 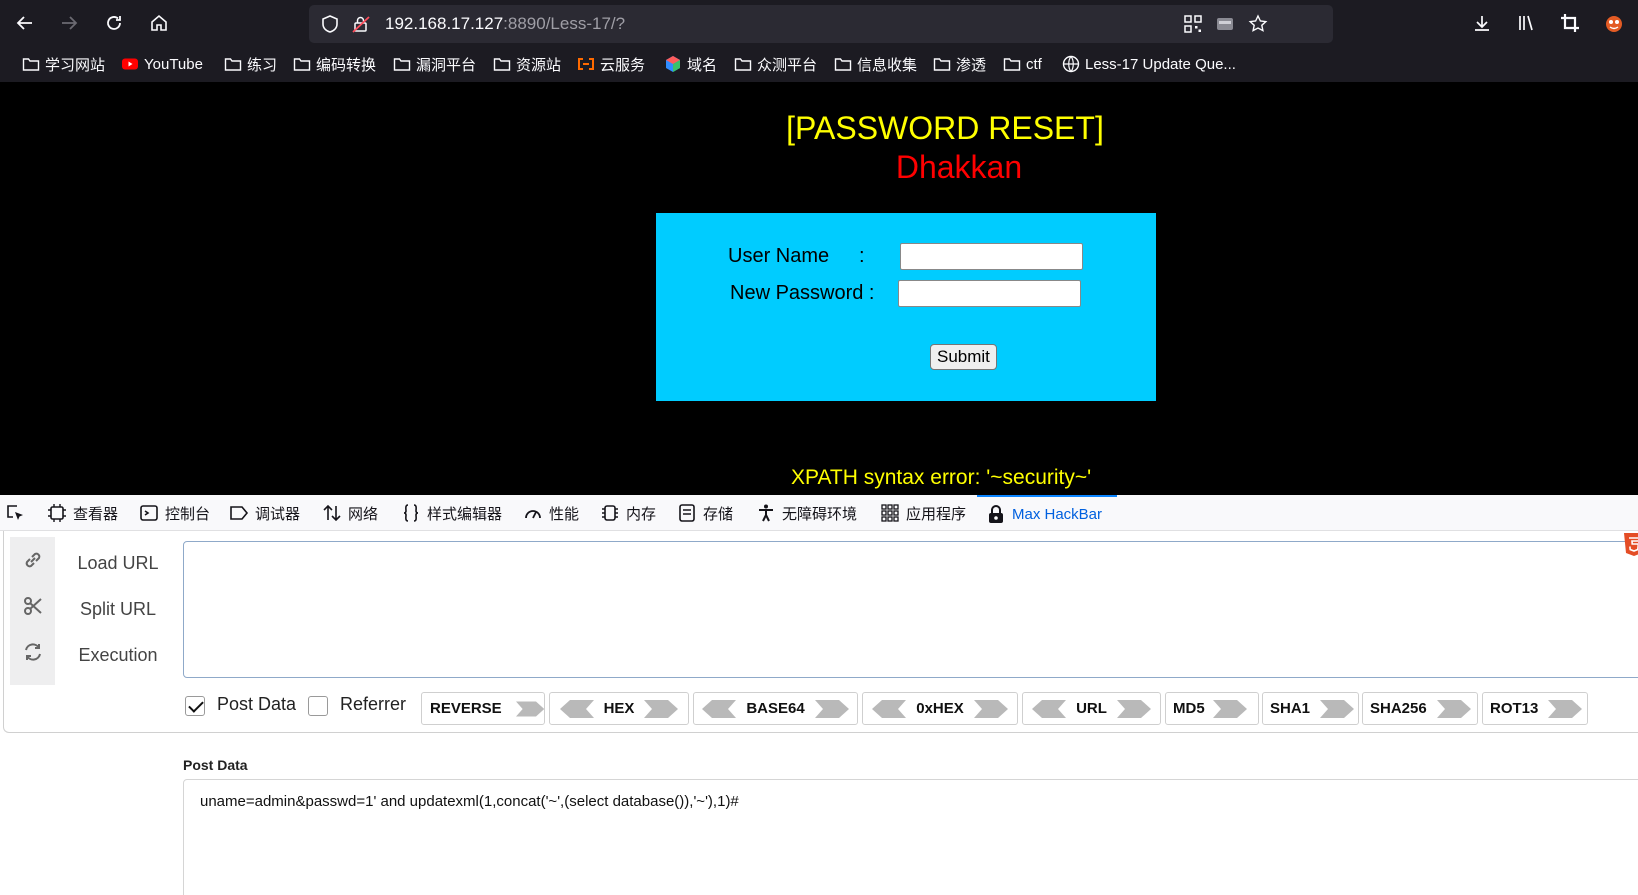 I want to click on tab-label: 控制台, so click(x=188, y=514).